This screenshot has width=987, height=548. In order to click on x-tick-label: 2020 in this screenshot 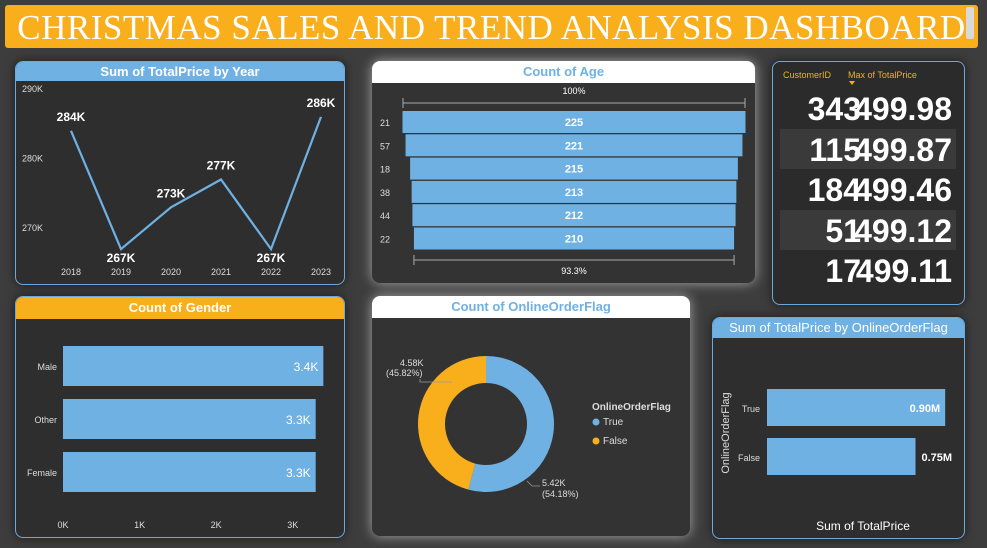, I will do `click(171, 272)`.